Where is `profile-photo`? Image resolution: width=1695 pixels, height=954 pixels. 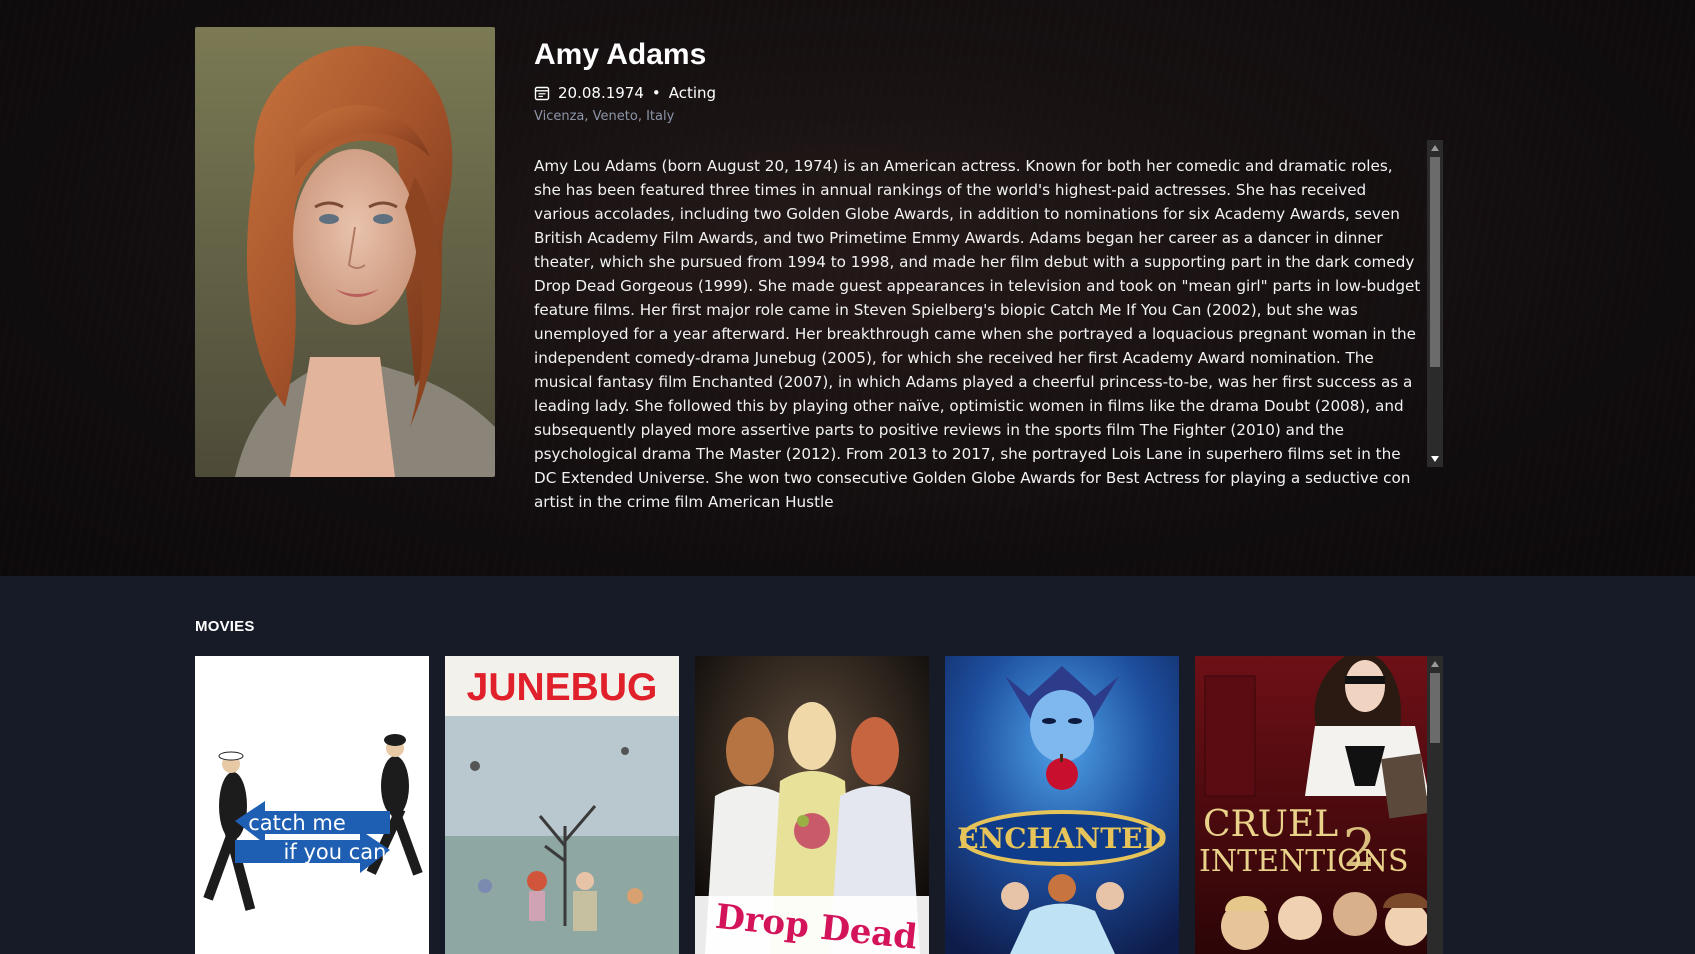
profile-photo is located at coordinates (345, 252).